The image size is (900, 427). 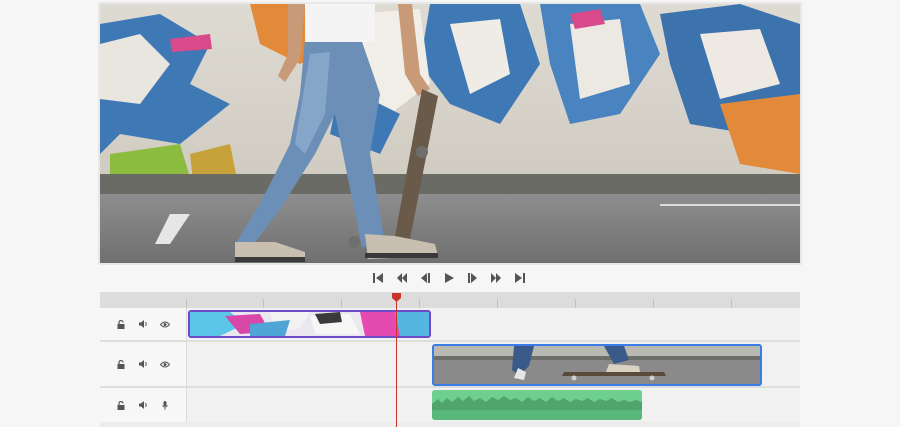 I want to click on step-back-button, so click(x=425, y=278).